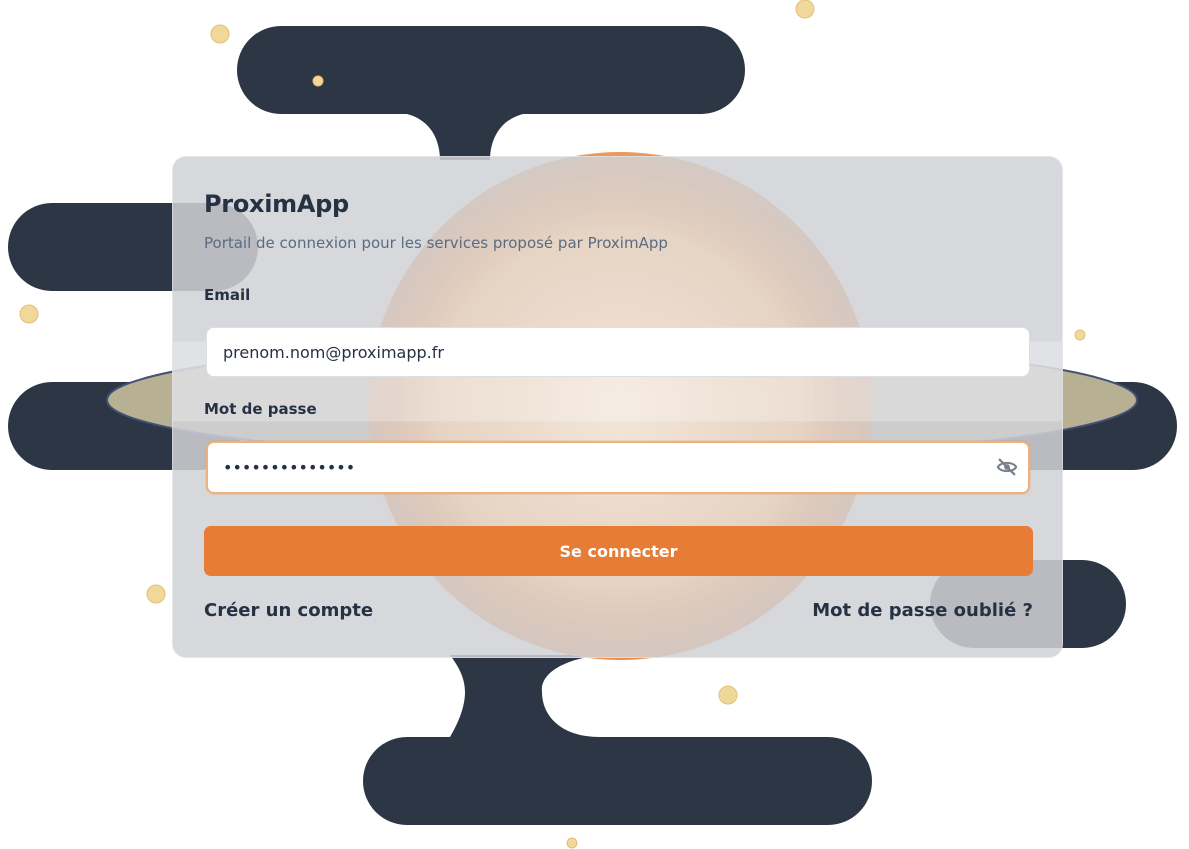  I want to click on email-field, so click(618, 352).